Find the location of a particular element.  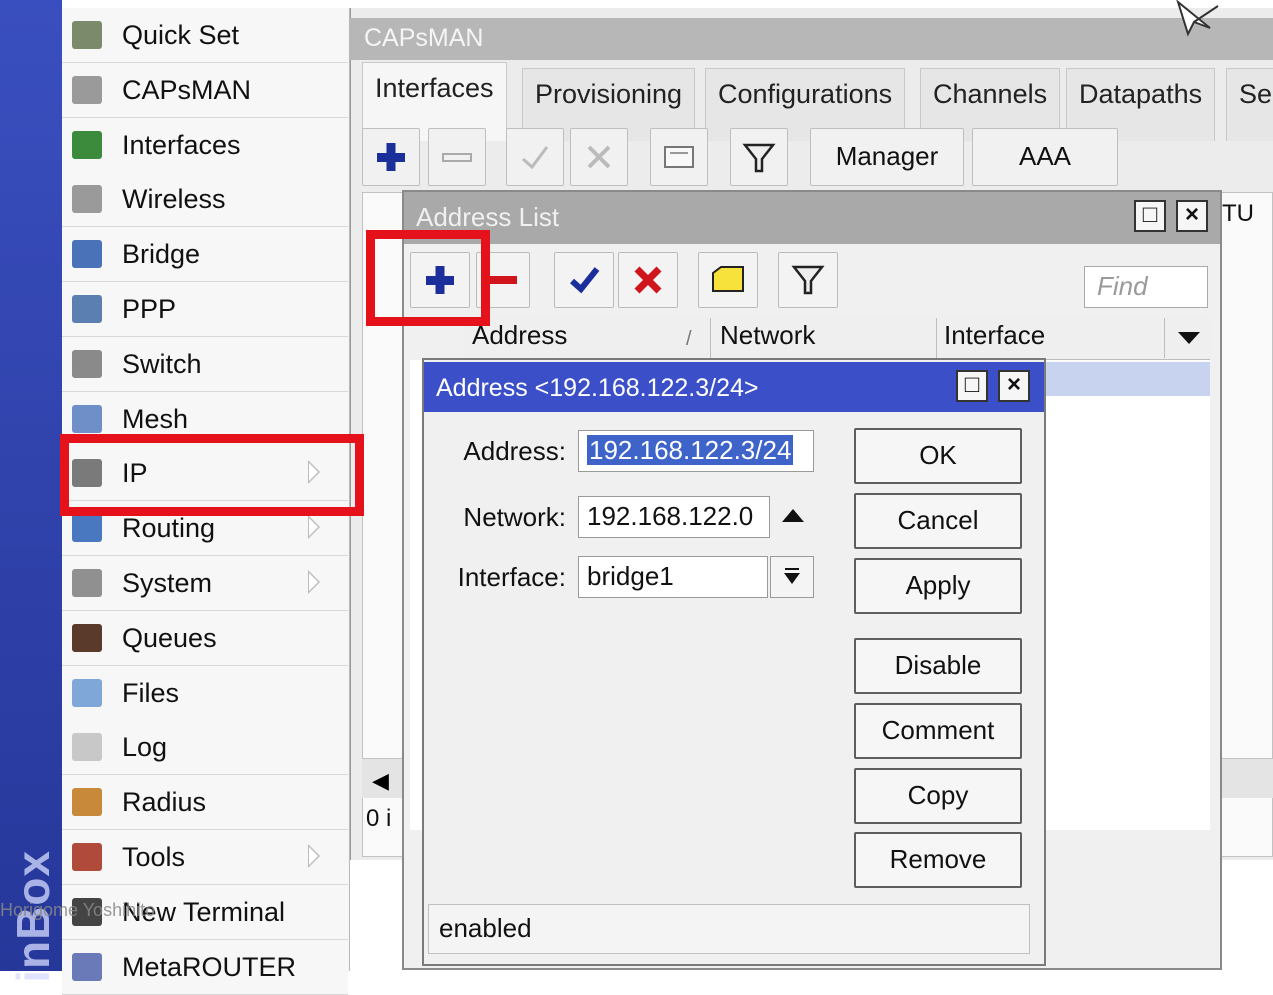

sidebar-item-label: Tools is located at coordinates (154, 857).